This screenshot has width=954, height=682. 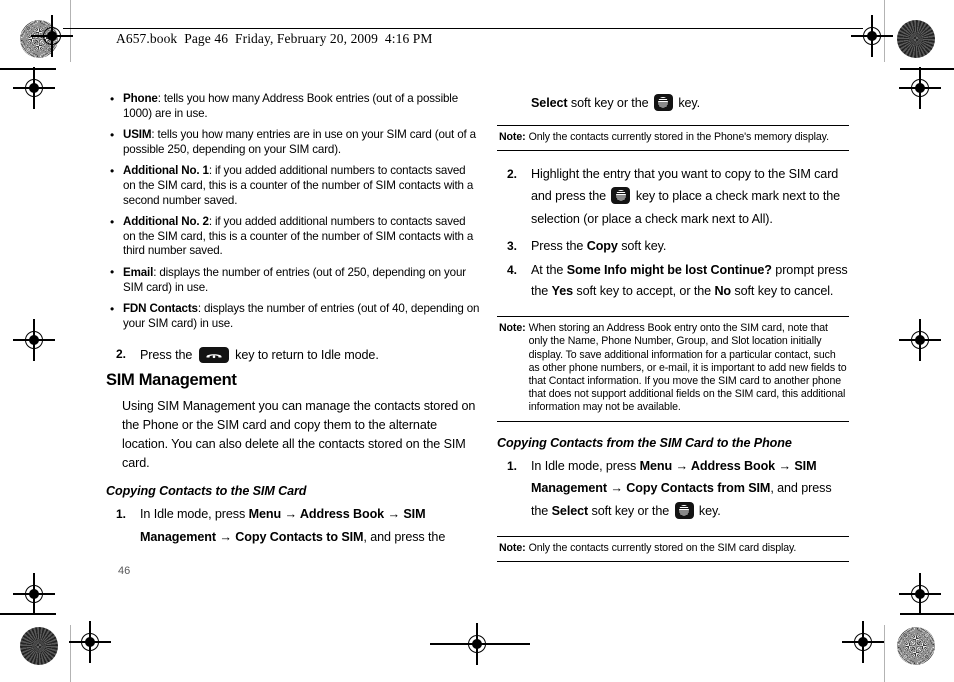 I want to click on registration-mark-bottom-left, so click(x=34, y=594).